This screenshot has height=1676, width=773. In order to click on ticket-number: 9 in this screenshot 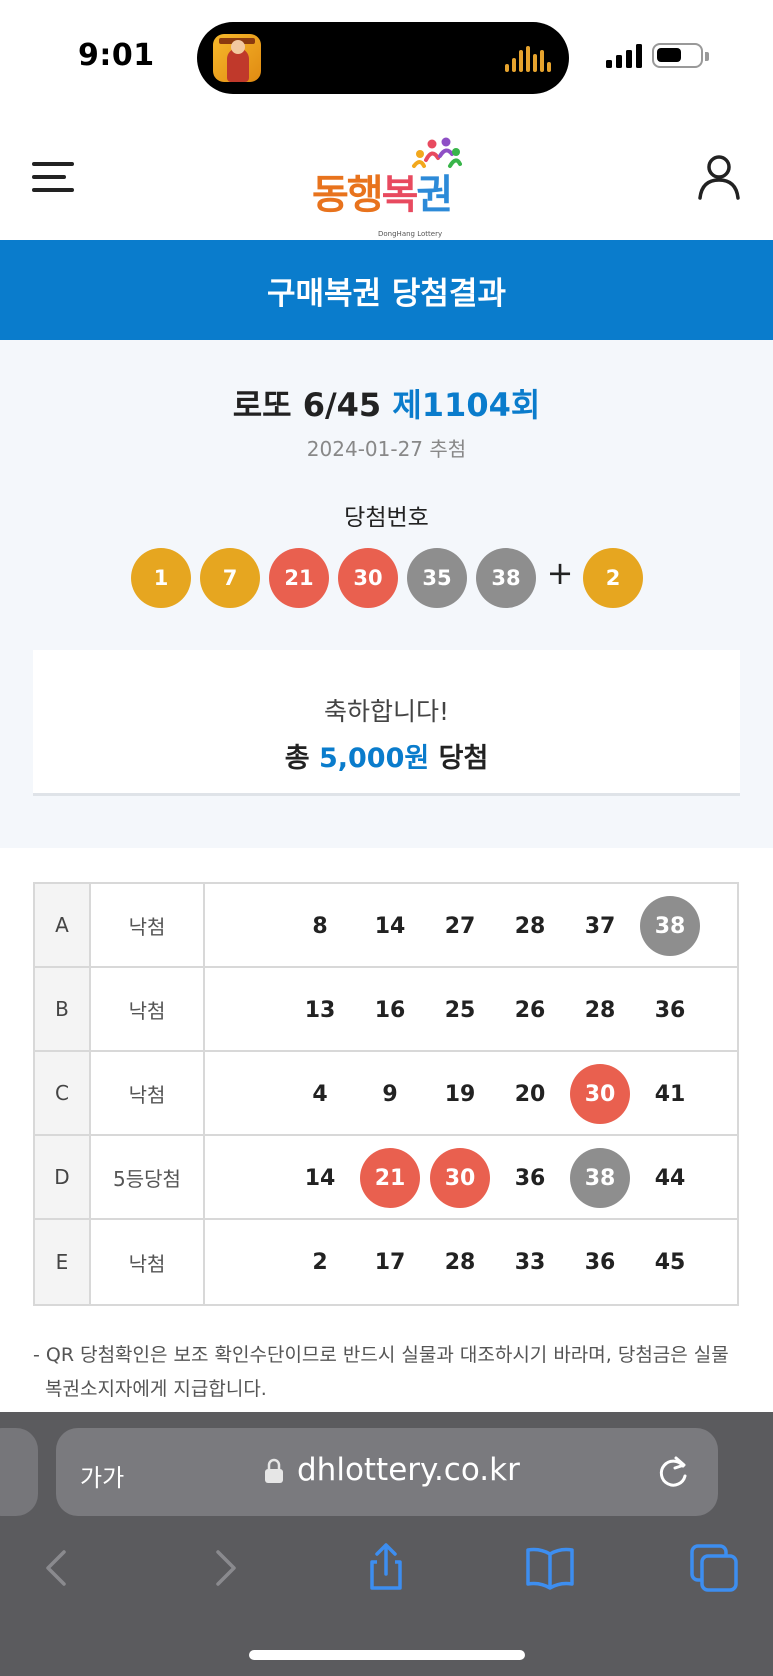, I will do `click(390, 1094)`.